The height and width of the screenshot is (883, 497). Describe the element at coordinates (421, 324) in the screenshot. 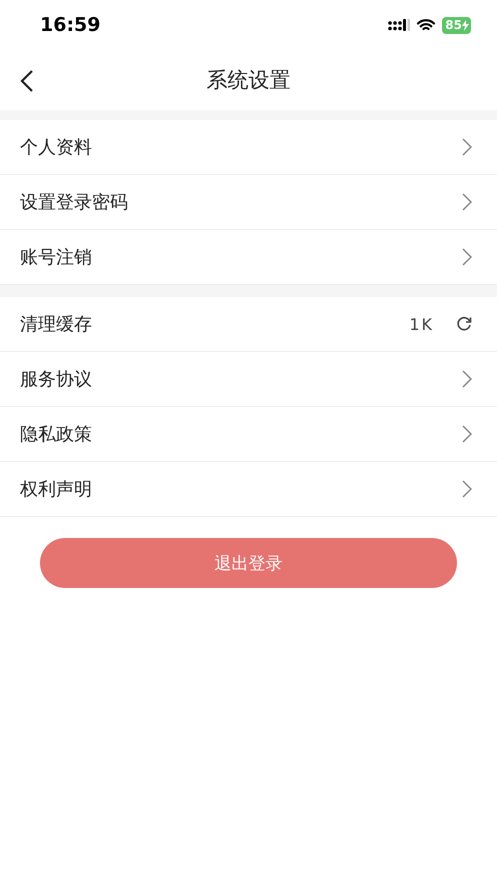

I see `cache-size: 1K` at that location.